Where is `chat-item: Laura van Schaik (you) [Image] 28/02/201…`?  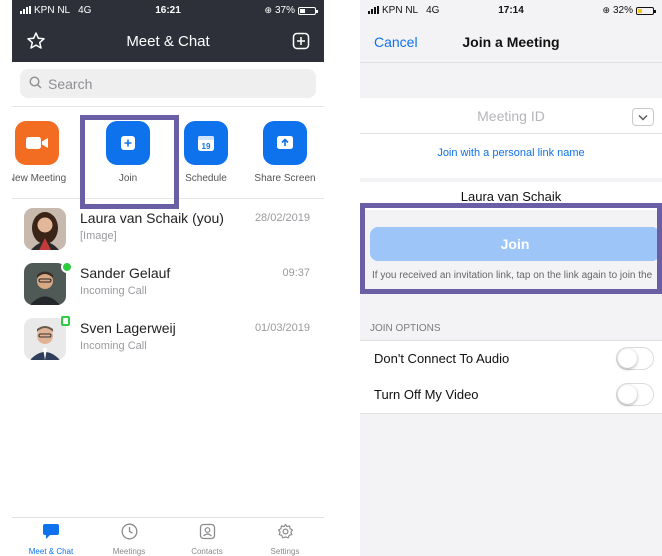
chat-item: Laura van Schaik (you) [Image] 28/02/201… is located at coordinates (168, 232).